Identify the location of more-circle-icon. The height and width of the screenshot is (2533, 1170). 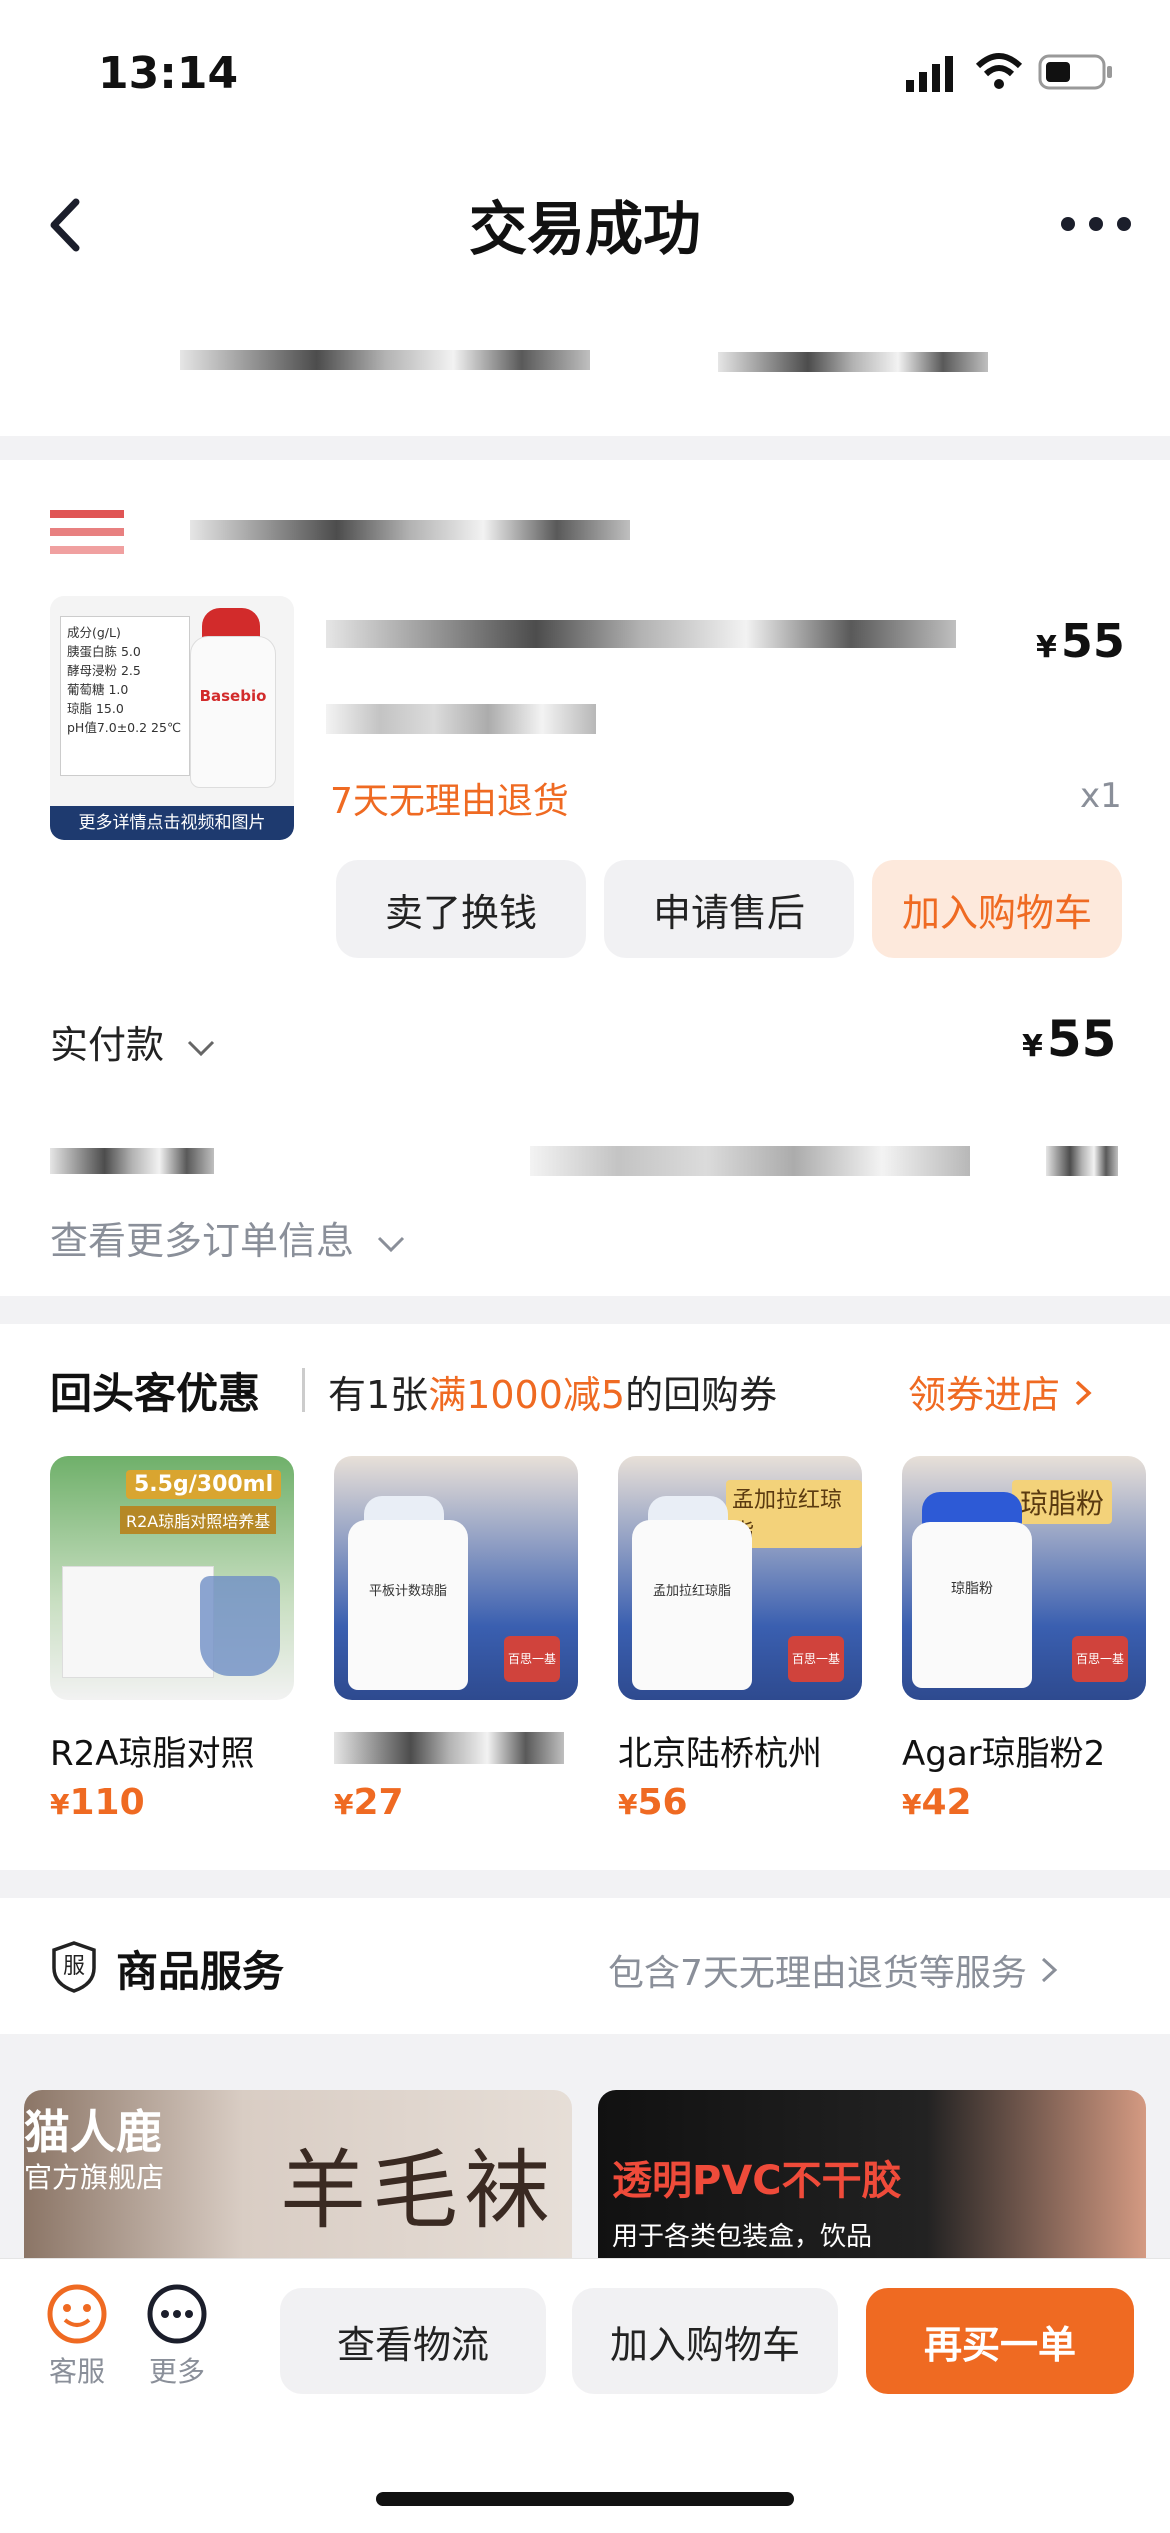
(177, 2314).